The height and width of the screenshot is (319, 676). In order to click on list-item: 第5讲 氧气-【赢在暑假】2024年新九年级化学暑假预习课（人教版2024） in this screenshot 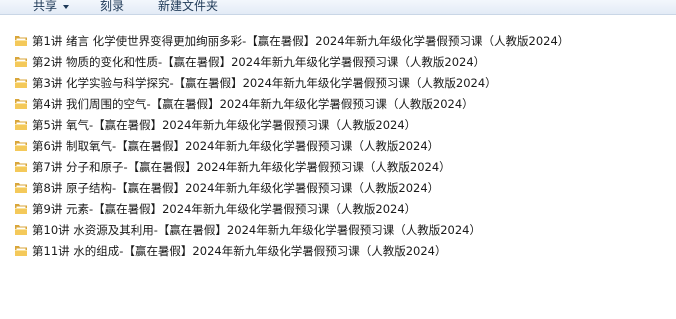, I will do `click(291, 124)`.